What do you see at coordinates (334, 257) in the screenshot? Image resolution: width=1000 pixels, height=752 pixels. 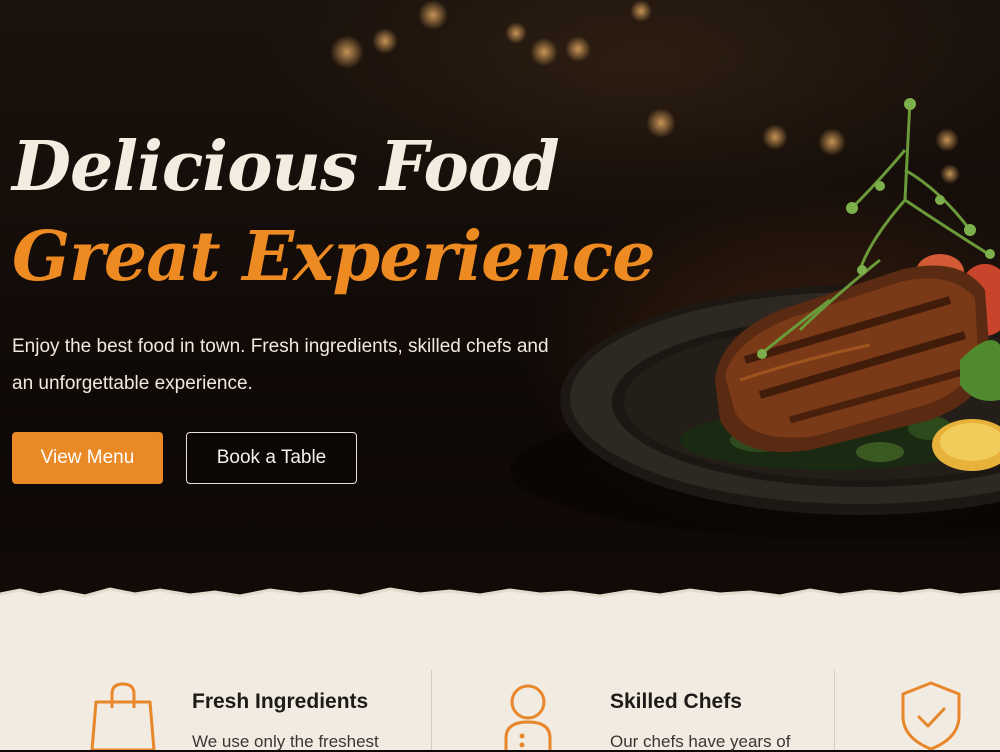 I see `hero-title-line2: Great Experience` at bounding box center [334, 257].